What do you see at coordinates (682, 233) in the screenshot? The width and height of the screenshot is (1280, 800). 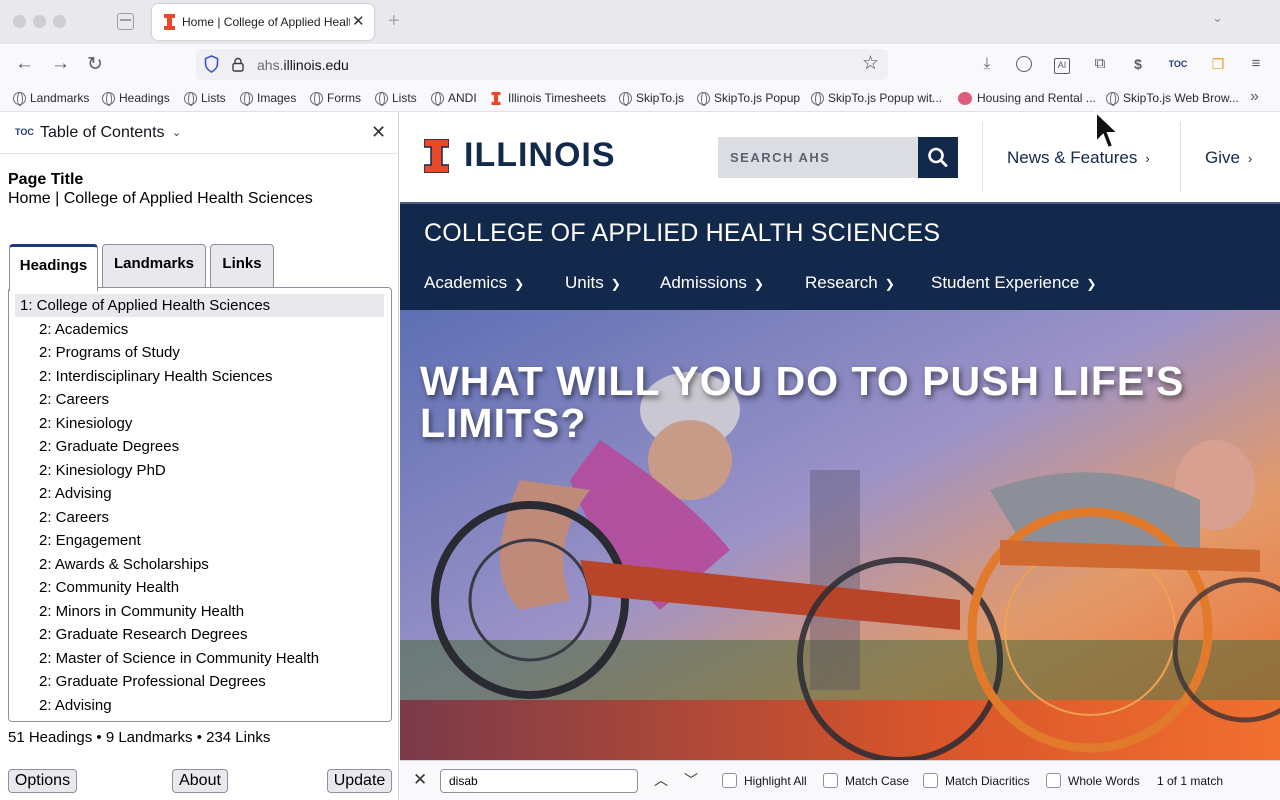 I see `college-name: COLLEGE OF APPLIED HEALTH SCIENCES` at bounding box center [682, 233].